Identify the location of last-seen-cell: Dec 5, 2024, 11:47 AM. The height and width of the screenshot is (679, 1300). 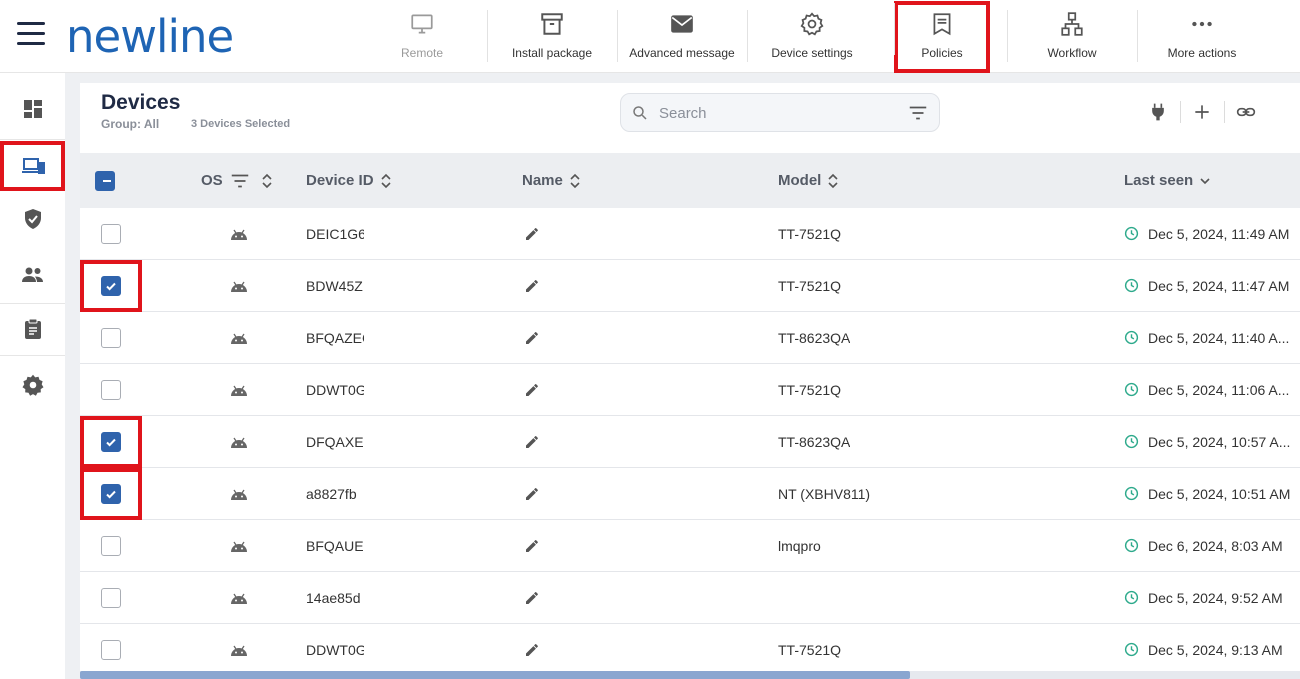
(1206, 285).